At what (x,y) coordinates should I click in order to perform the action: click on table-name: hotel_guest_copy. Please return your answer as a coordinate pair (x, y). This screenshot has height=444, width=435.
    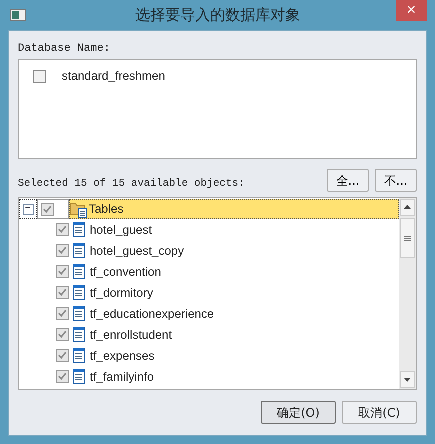
    Looking at the image, I should click on (137, 251).